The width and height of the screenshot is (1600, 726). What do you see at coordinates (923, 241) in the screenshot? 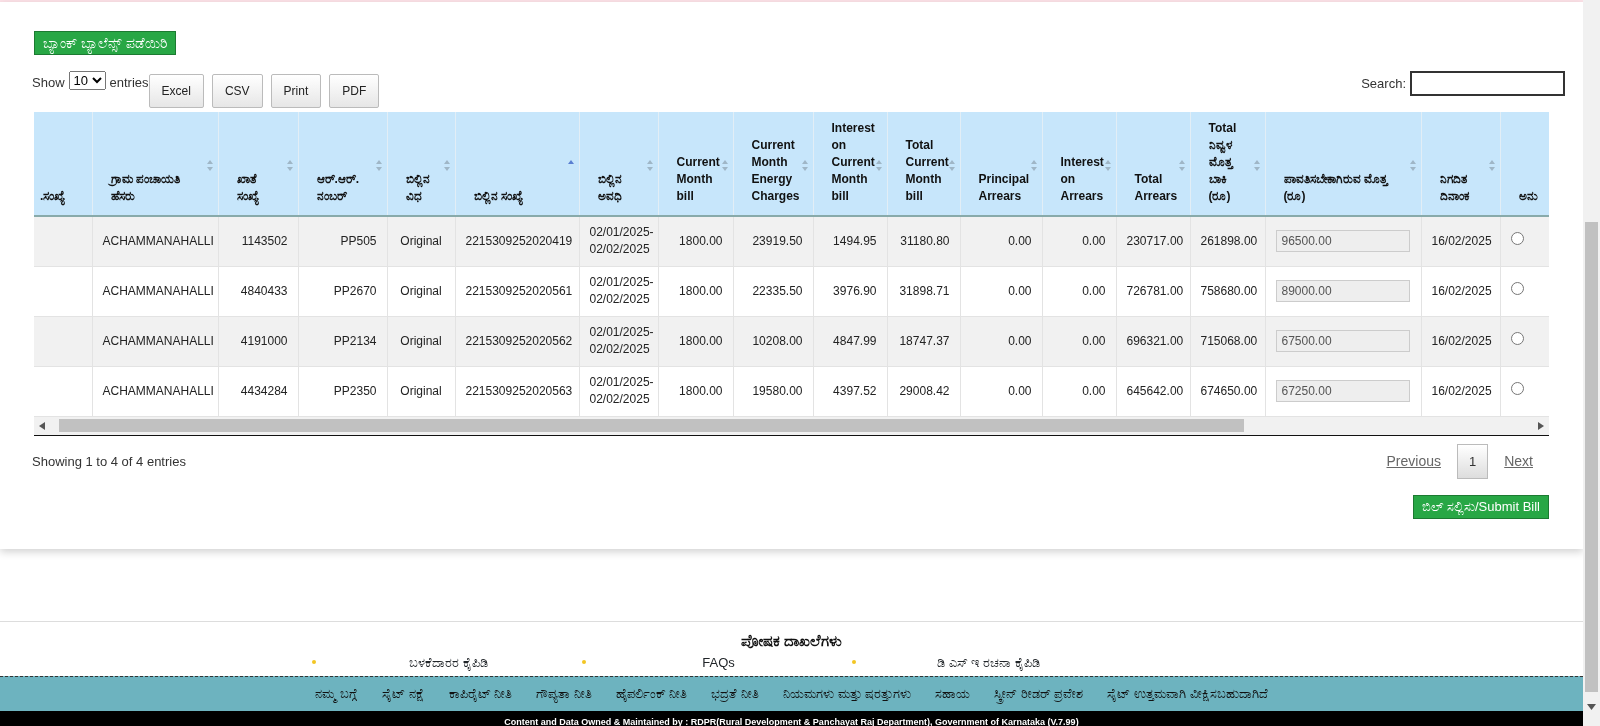
I see `table-cell: 31180.80` at bounding box center [923, 241].